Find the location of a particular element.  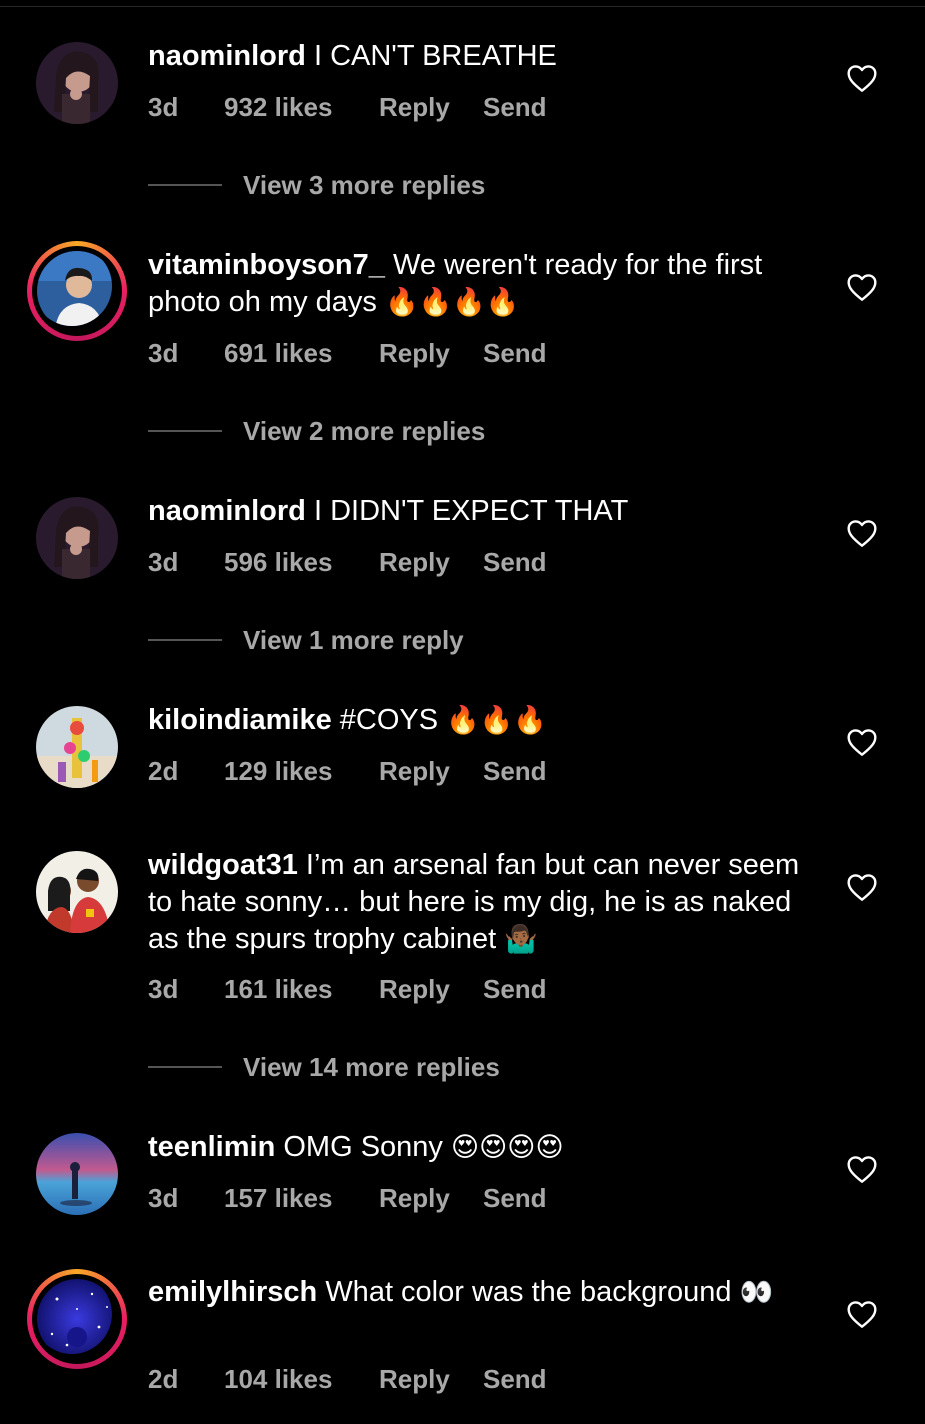

comment-body: OMG Sonny is located at coordinates (363, 1147).